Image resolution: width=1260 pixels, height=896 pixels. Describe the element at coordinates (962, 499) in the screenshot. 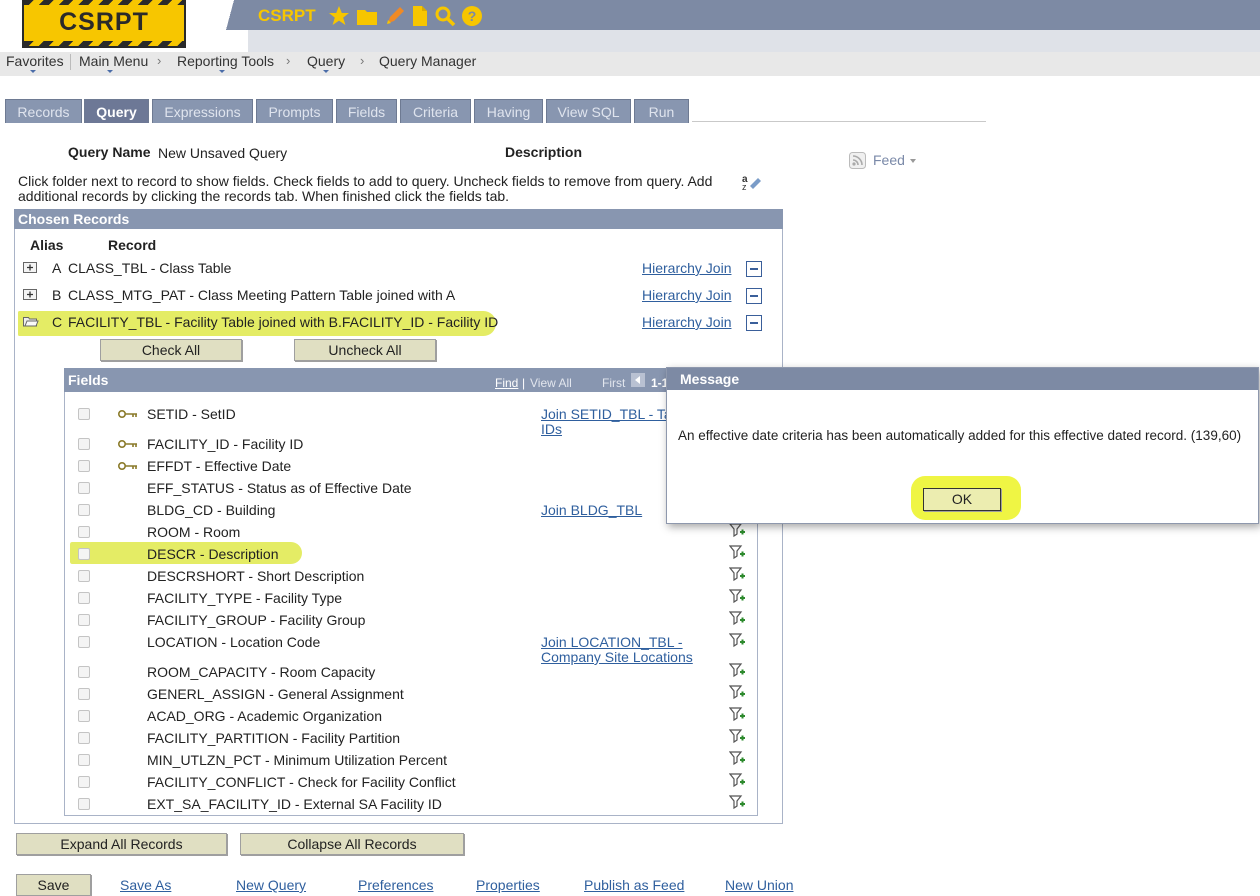

I see `ok-button: OK` at that location.